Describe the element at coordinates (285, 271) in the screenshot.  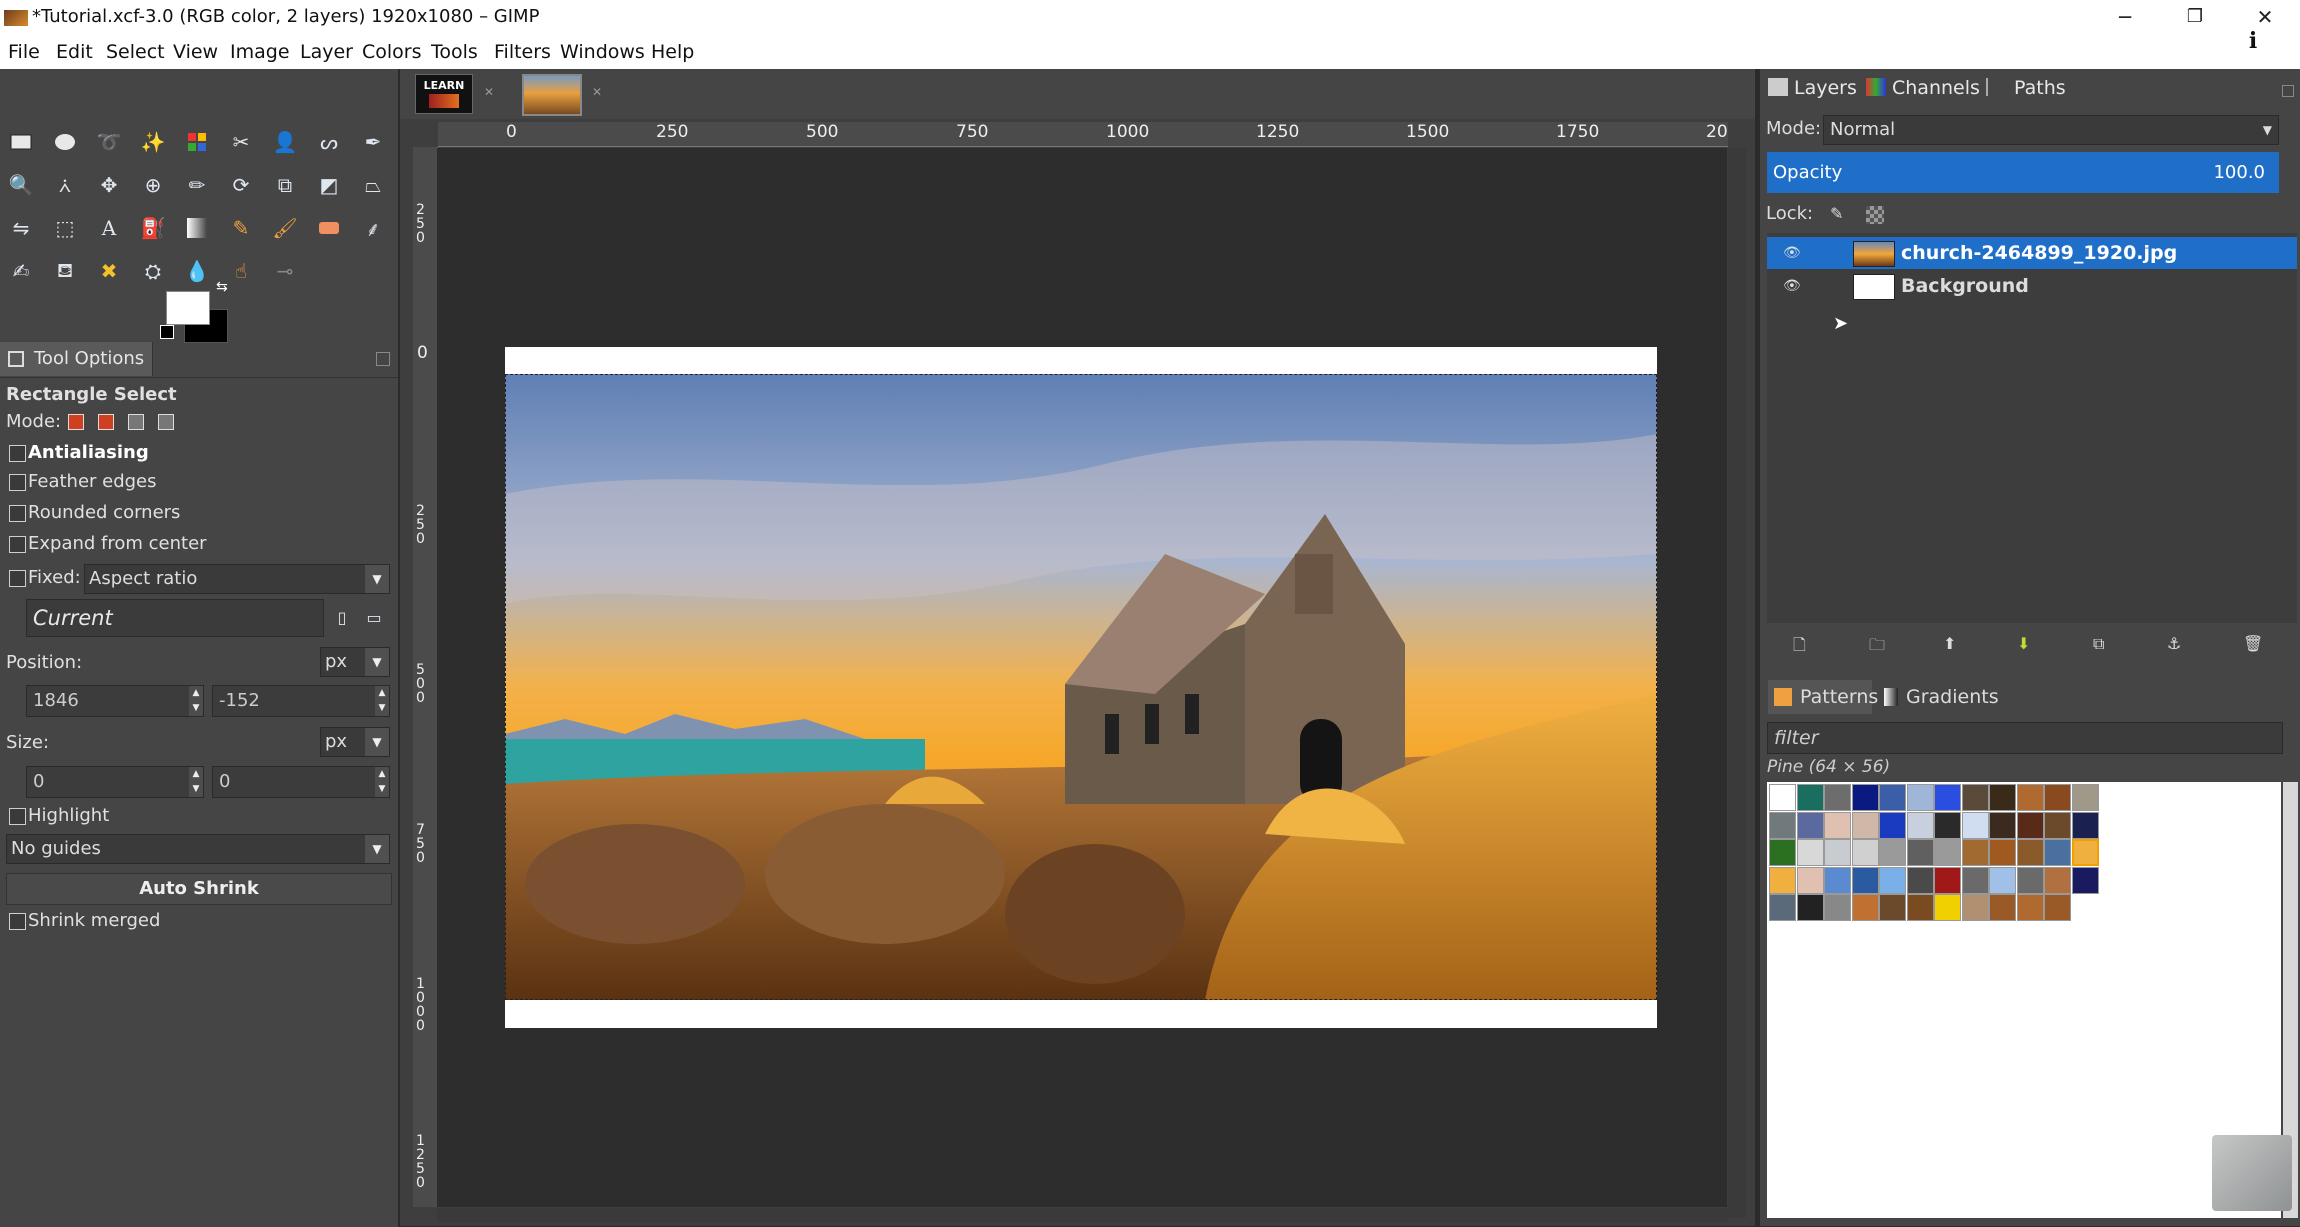
I see `dodge-burn-icon: ⊸` at that location.